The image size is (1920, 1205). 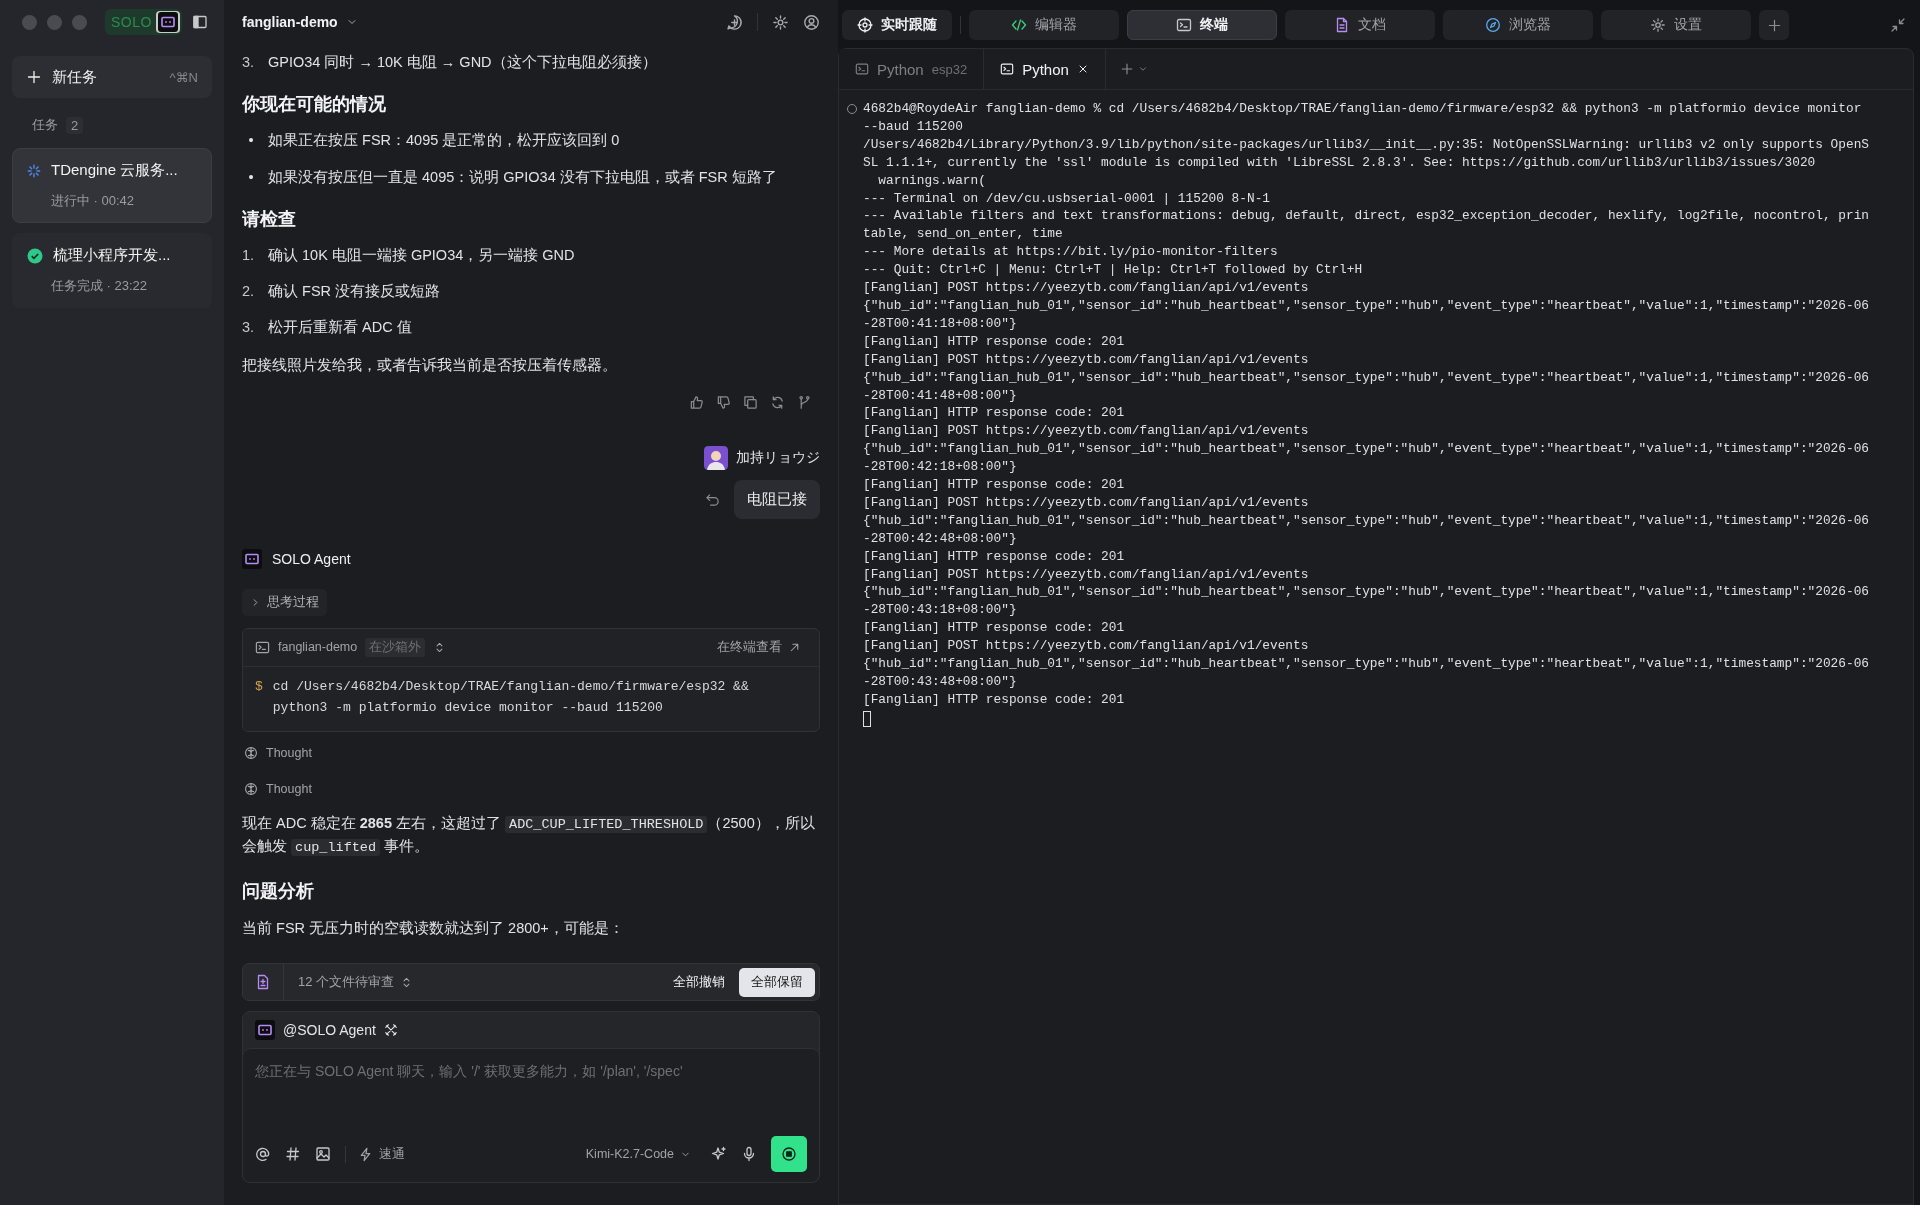 What do you see at coordinates (269, 219) in the screenshot?
I see `section-heading: 请检查` at bounding box center [269, 219].